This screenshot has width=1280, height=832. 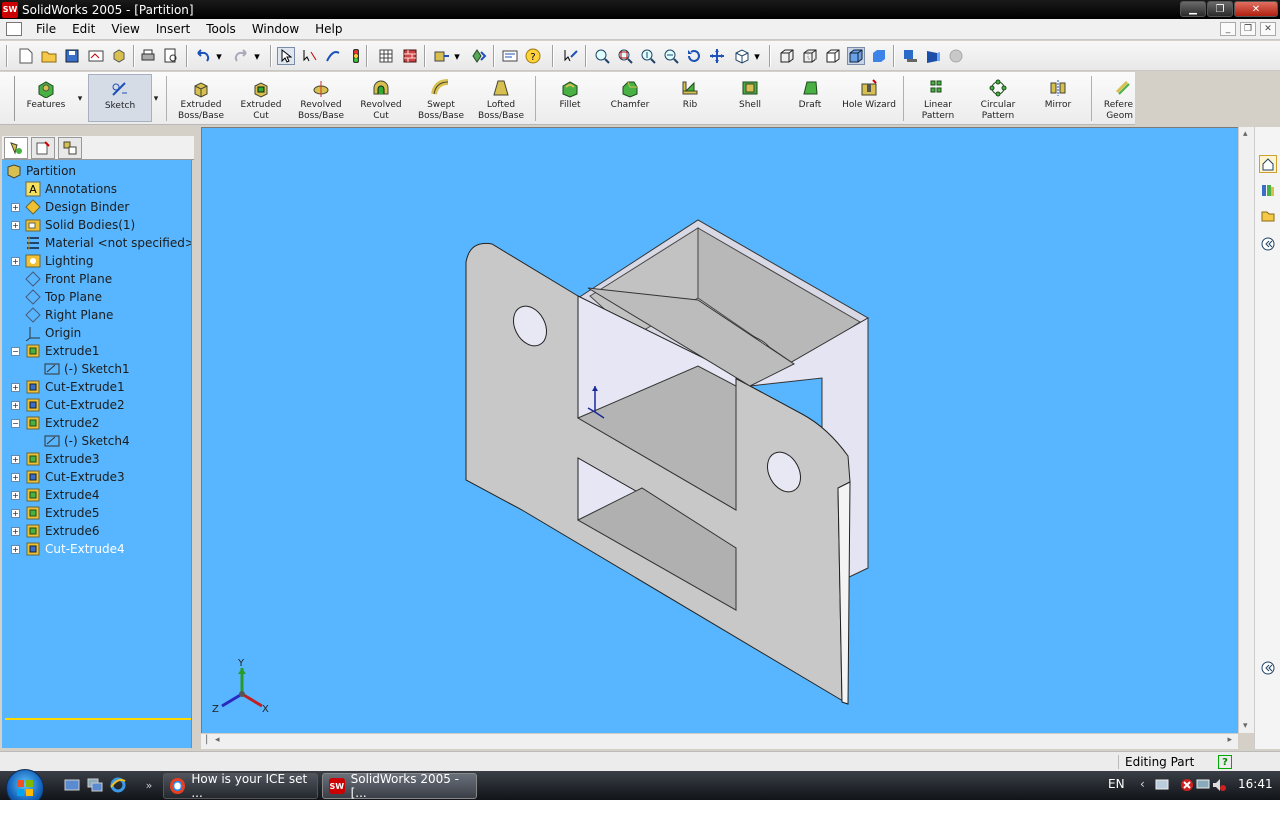 What do you see at coordinates (441, 98) in the screenshot?
I see `swept-boss-base-button: Swept Boss/Base` at bounding box center [441, 98].